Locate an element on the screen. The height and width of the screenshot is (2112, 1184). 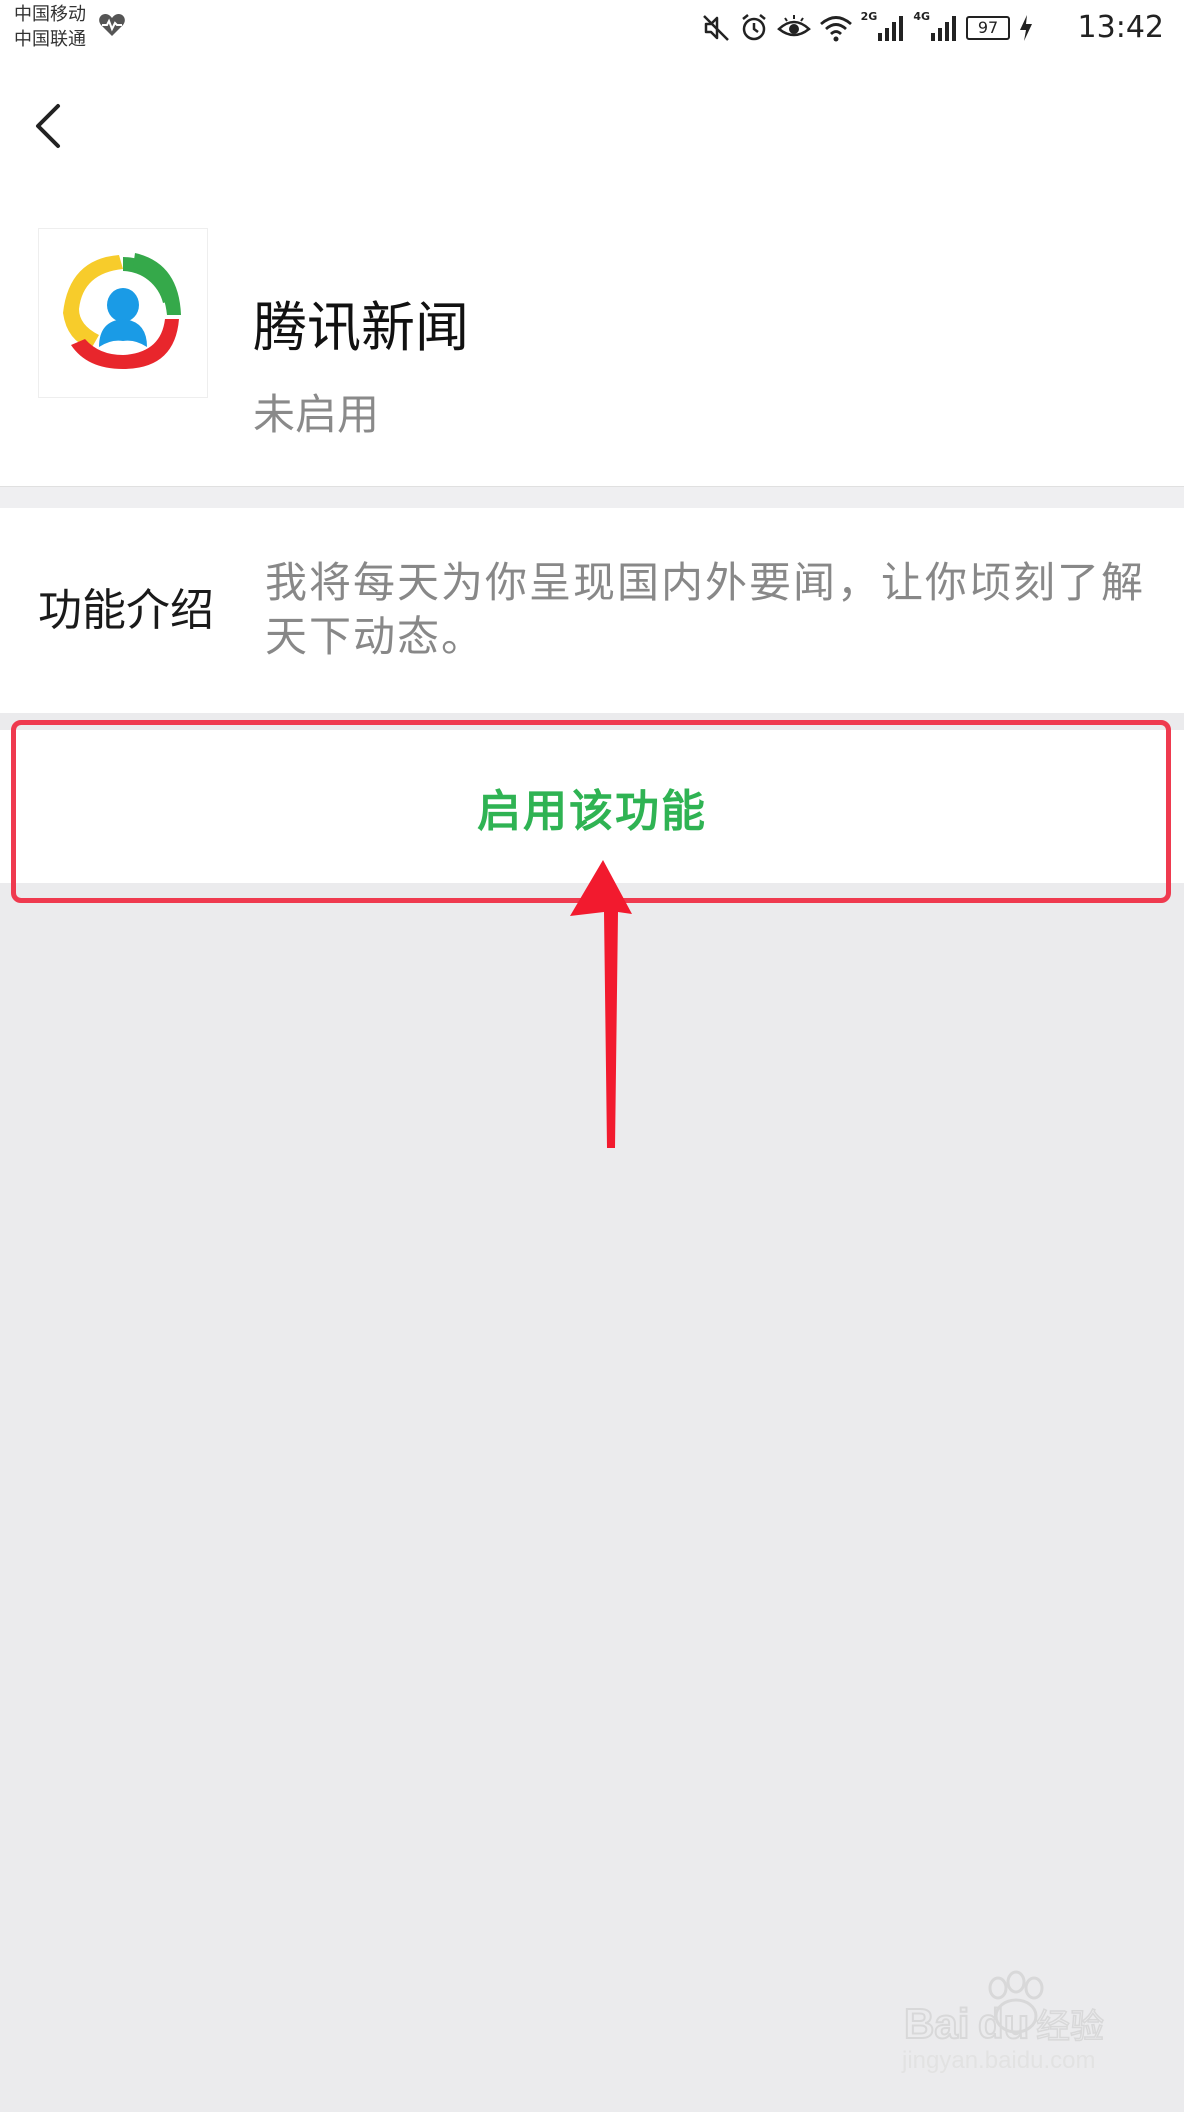
baidu-jingyan-watermark: Bai du 经验 jingyan.baidu.com is located at coordinates (1011, 2021).